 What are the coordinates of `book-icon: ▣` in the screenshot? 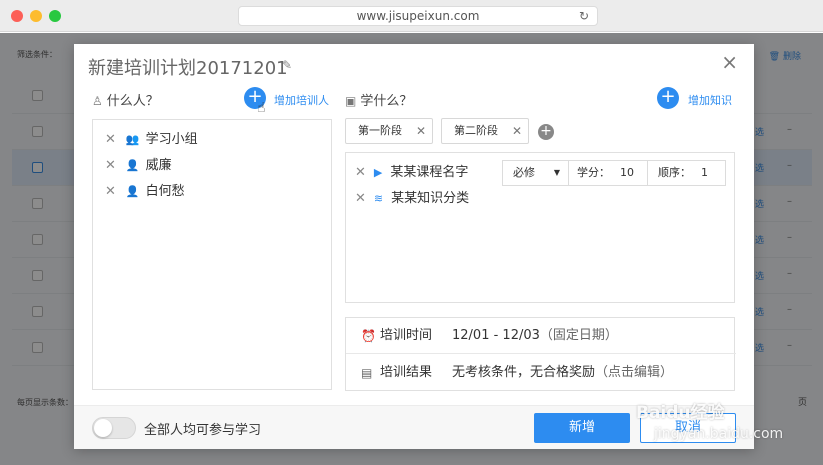 It's located at (351, 101).